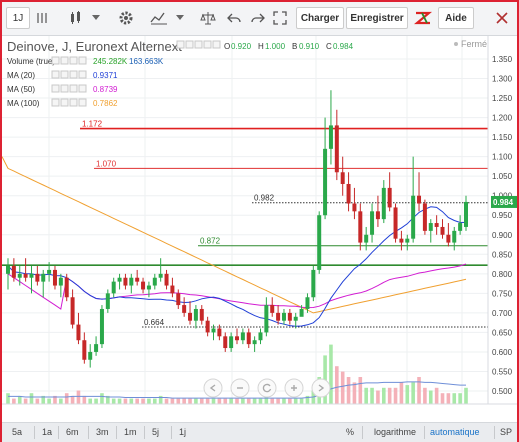  What do you see at coordinates (377, 18) in the screenshot?
I see `enregistrer-button: Enregistrer` at bounding box center [377, 18].